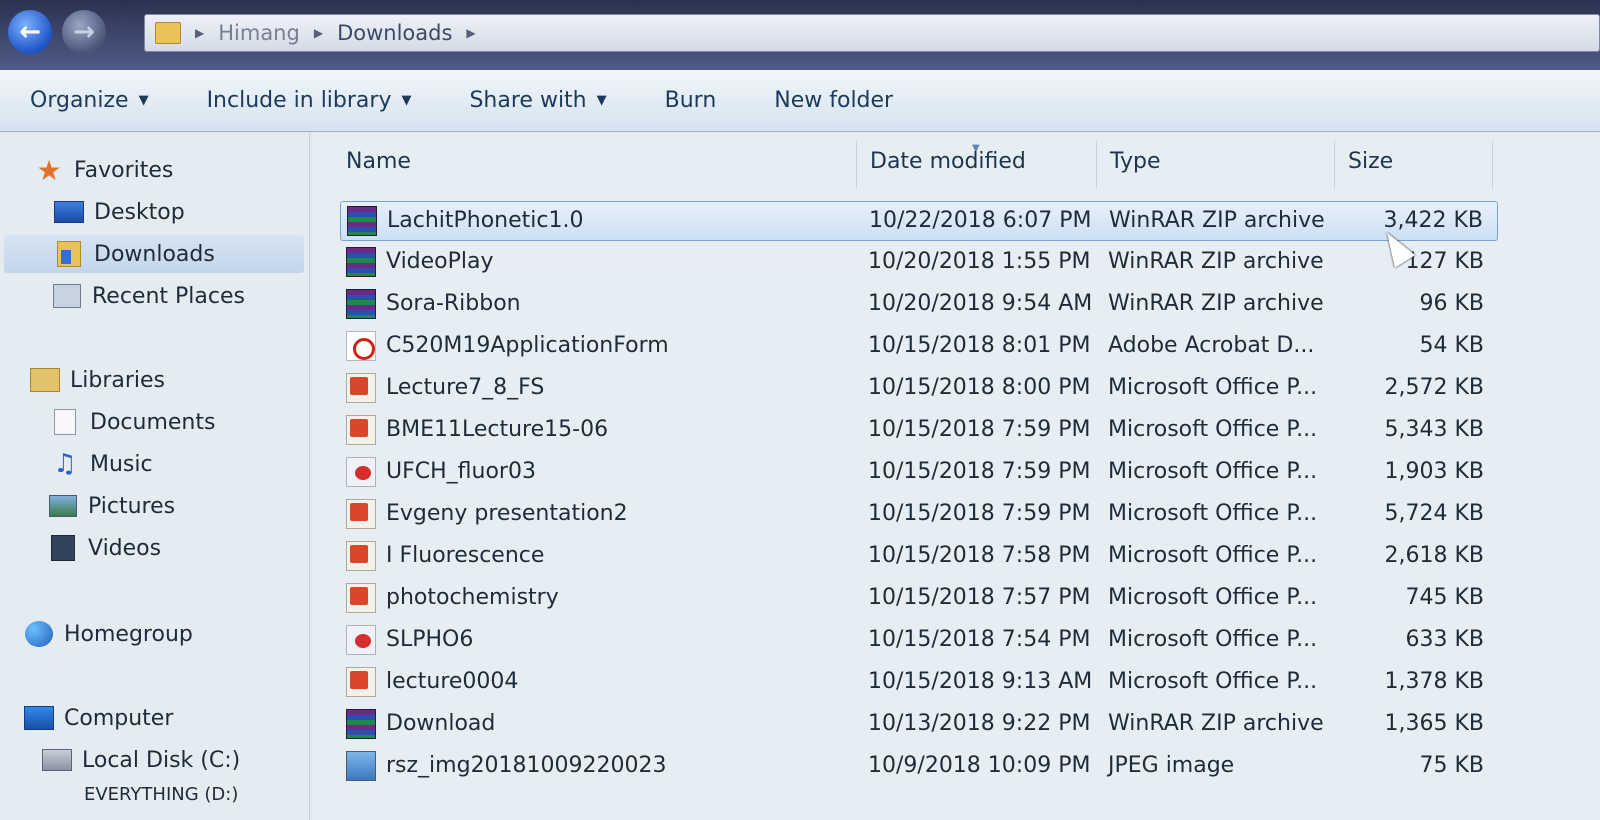  I want to click on sidebar-label: Desktop, so click(139, 212).